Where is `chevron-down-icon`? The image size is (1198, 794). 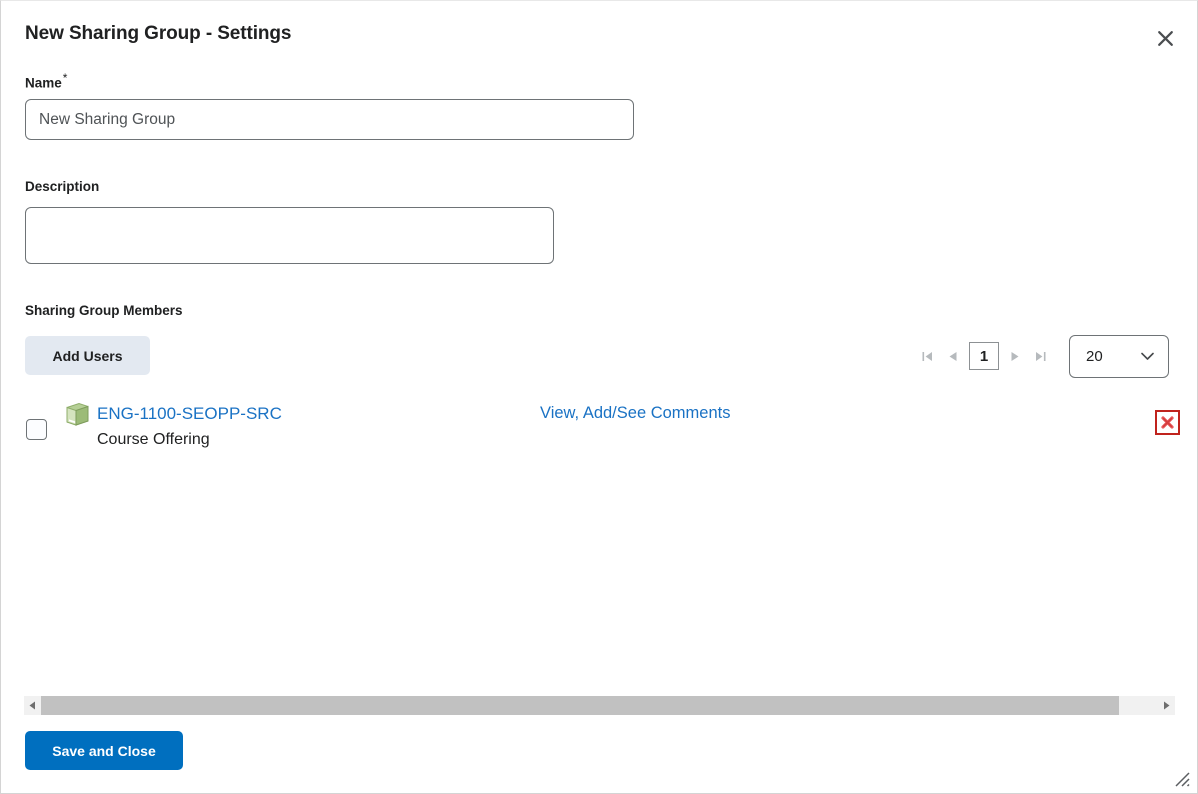
chevron-down-icon is located at coordinates (1147, 357).